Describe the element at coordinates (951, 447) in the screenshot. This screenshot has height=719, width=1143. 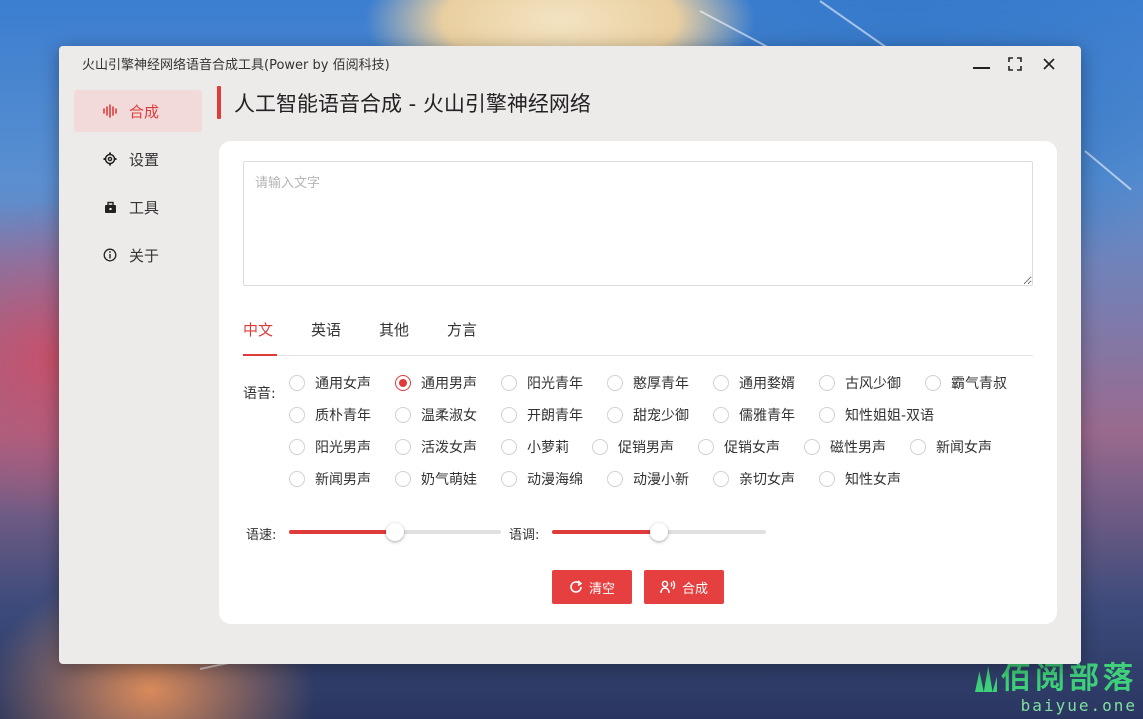
I see `voice-option: 新闻女声` at that location.